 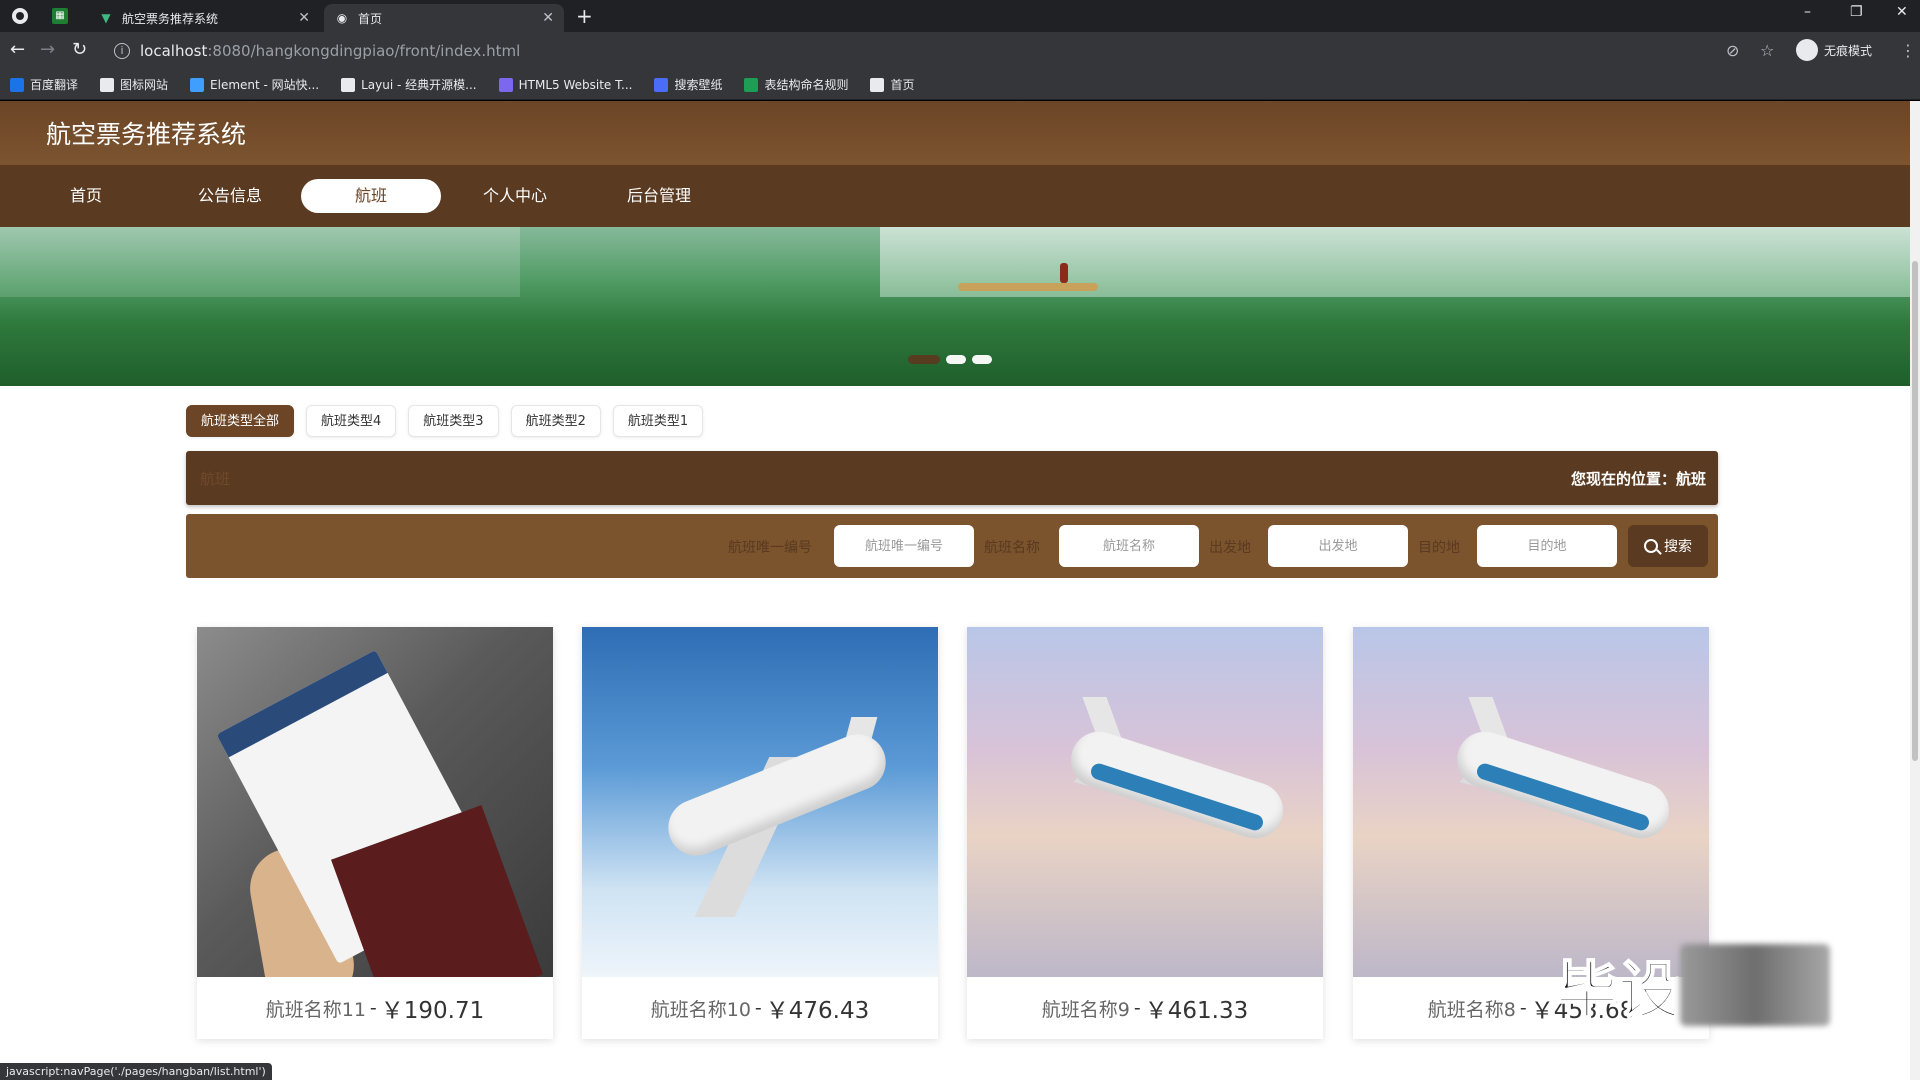 I want to click on type-tab-3: 航班类型3, so click(x=453, y=421).